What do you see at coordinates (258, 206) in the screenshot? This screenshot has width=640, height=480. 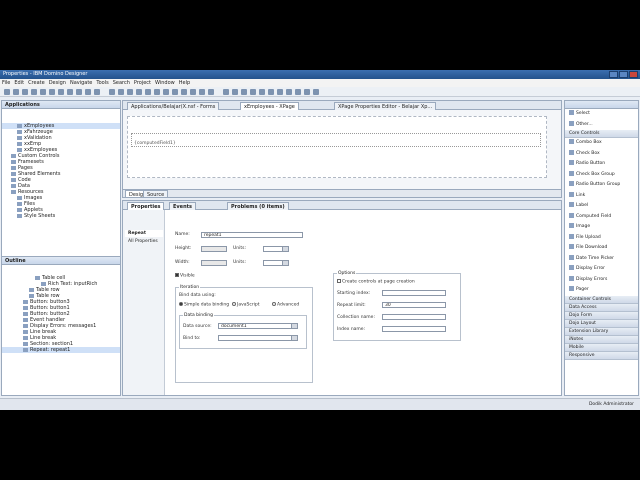 I see `properties-tab: Problems (0 items)` at bounding box center [258, 206].